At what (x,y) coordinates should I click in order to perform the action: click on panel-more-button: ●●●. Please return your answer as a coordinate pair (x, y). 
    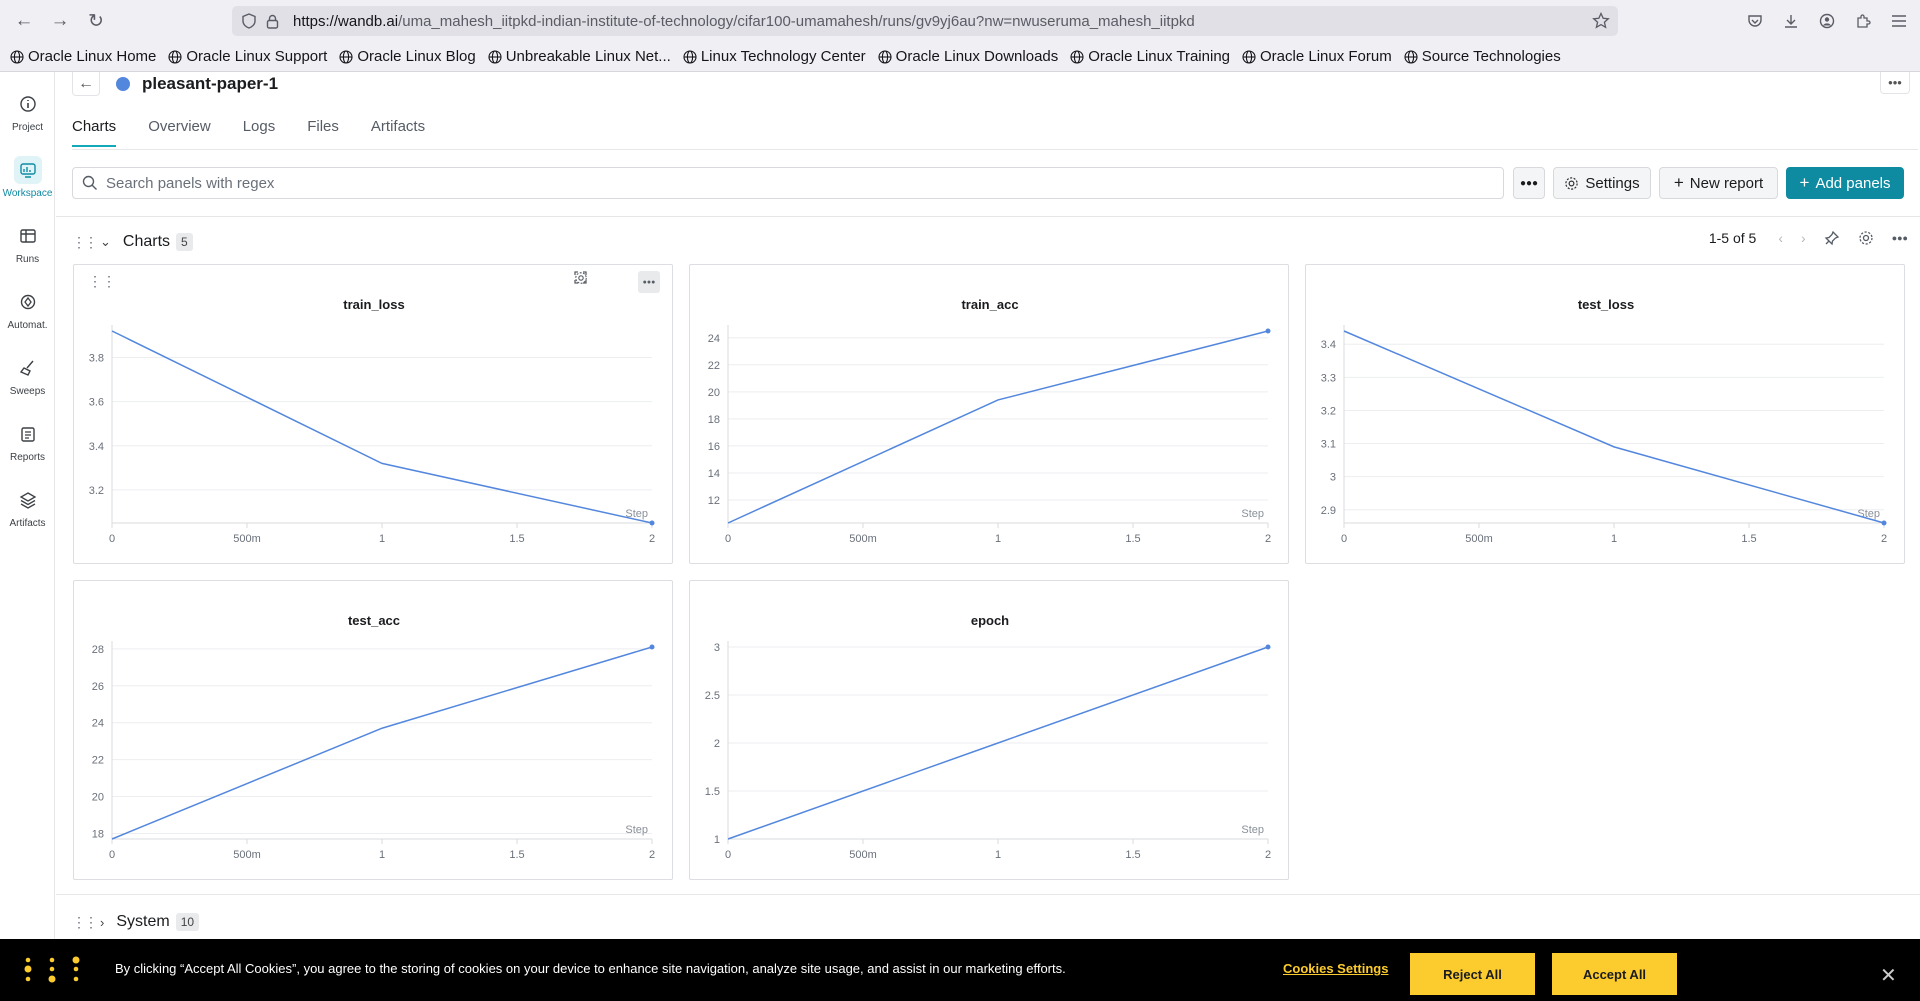
    Looking at the image, I should click on (1529, 183).